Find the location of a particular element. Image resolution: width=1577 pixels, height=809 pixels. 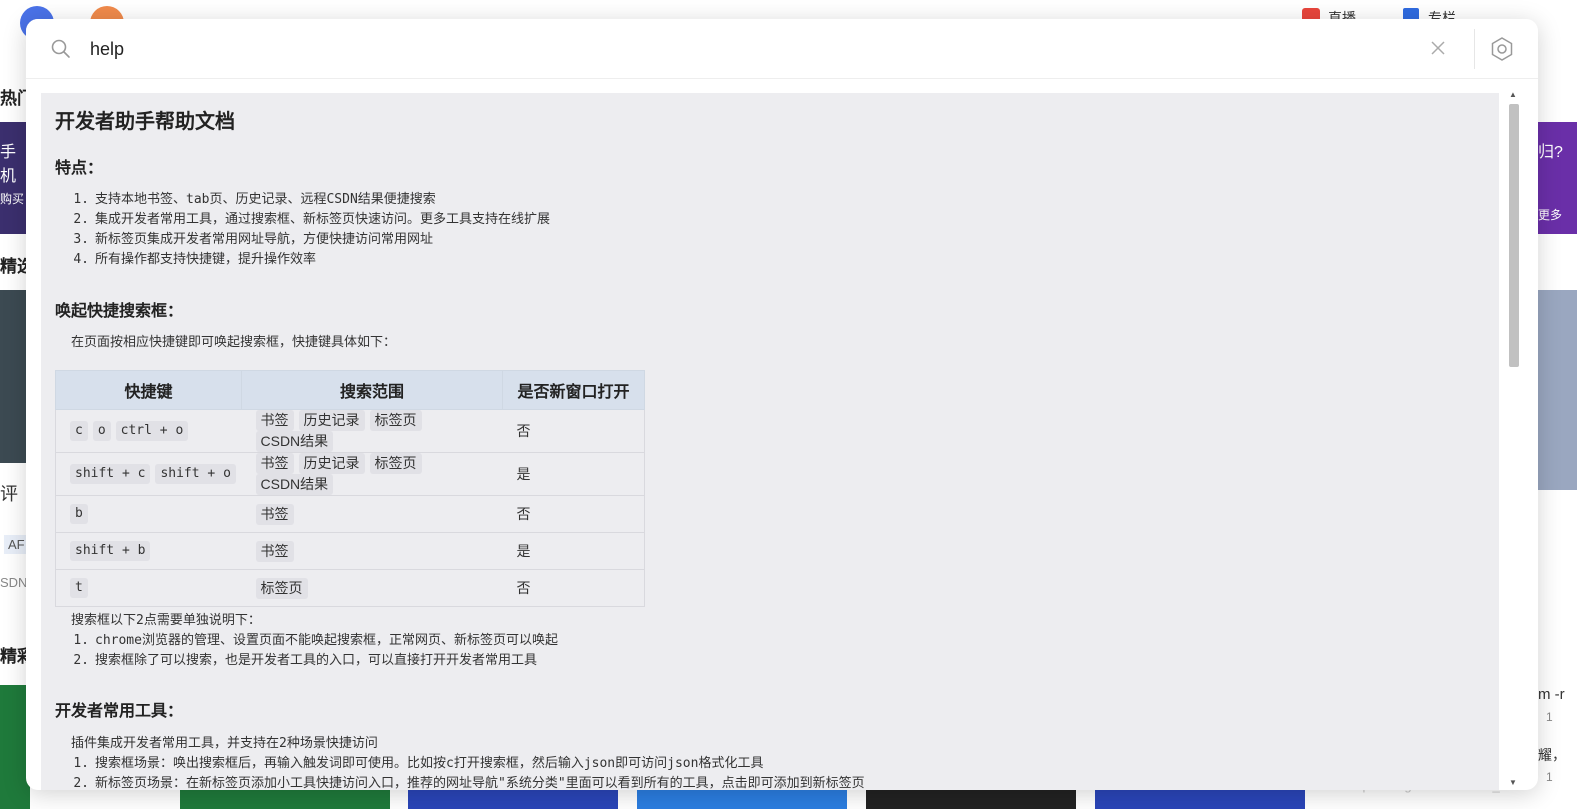

search-input is located at coordinates (750, 49).